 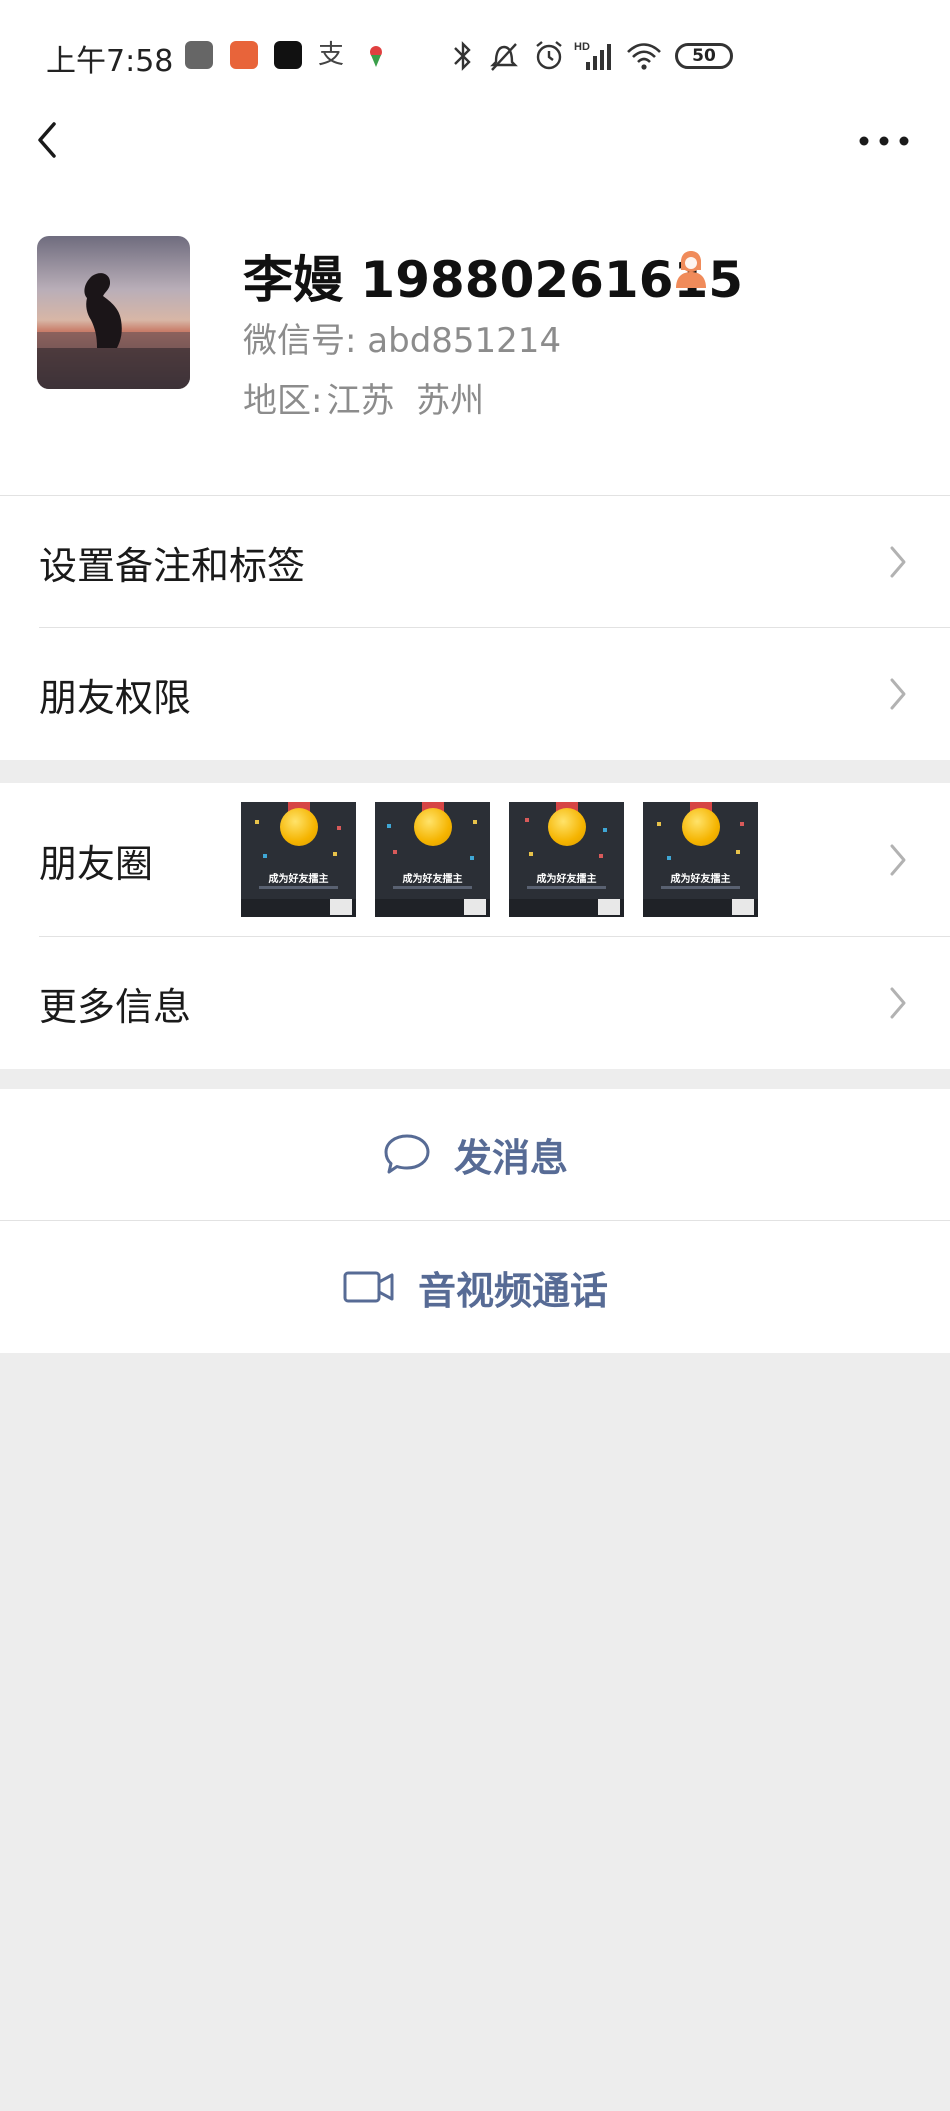 I want to click on remark-and-tags-row: 设置备注和标签, so click(x=475, y=562).